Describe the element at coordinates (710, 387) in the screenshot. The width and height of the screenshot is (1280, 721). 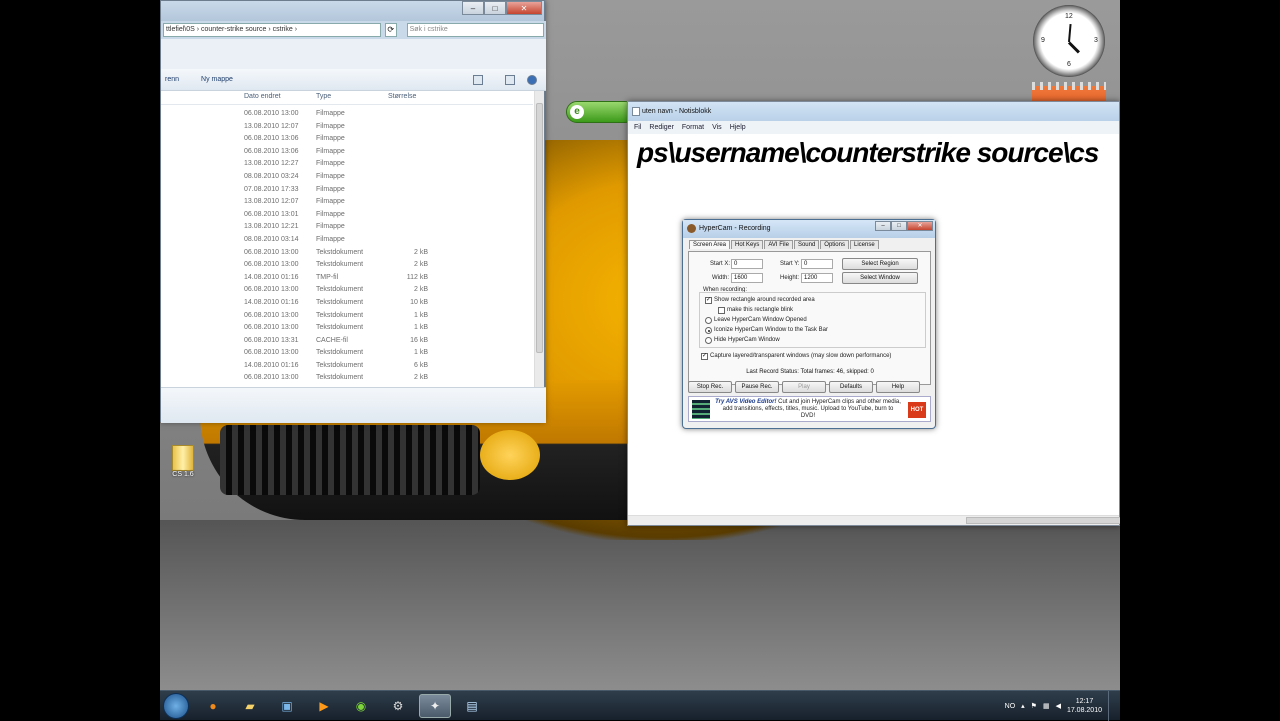
I see `stop-rec-button: Stop Rec.` at that location.